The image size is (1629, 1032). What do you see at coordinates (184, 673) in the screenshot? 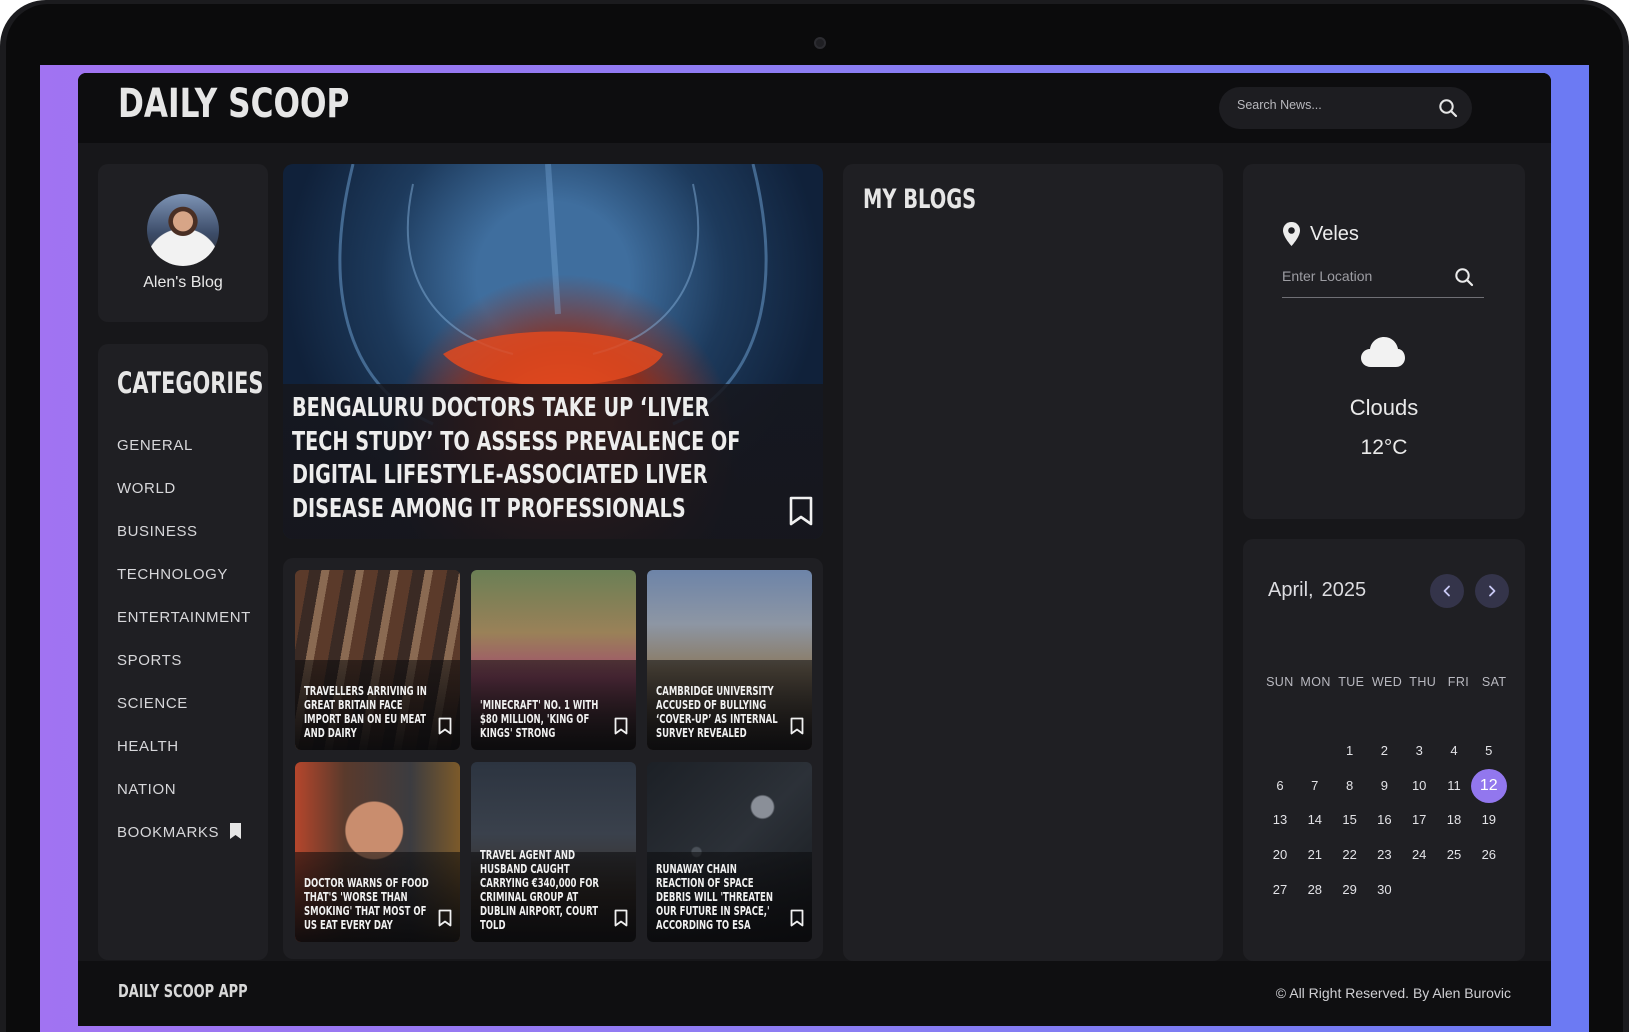
I see `category-sports: SPORTS` at bounding box center [184, 673].